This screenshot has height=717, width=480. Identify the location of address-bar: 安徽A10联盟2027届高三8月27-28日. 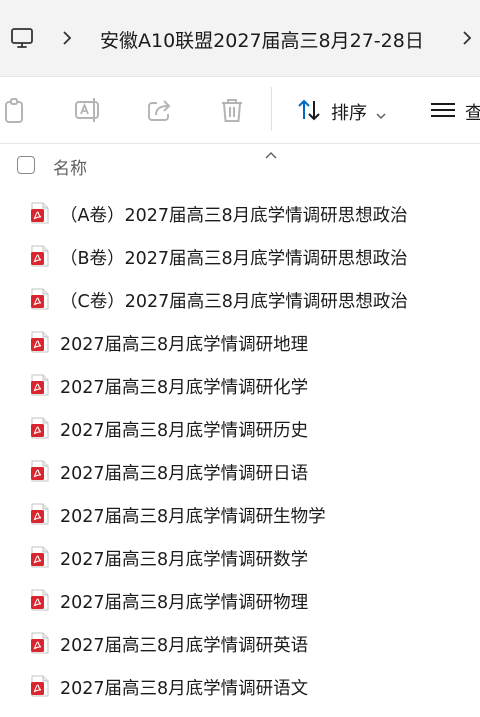
(240, 38).